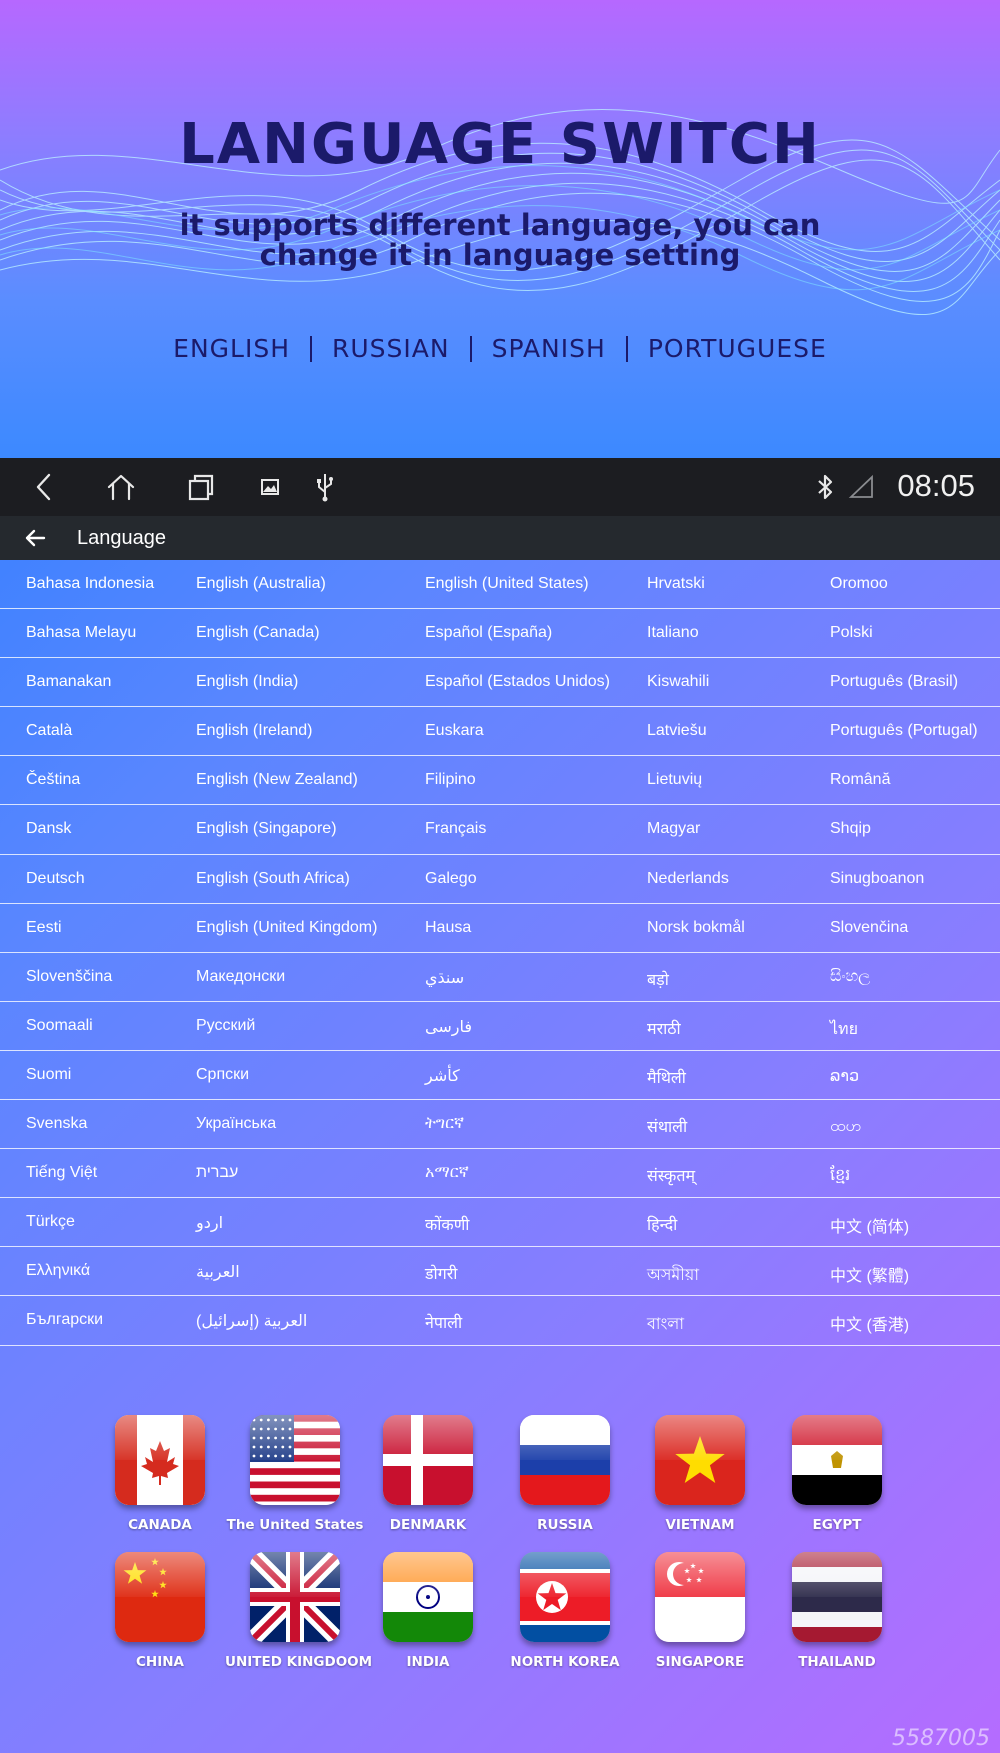  I want to click on language-option: हिन्दी, so click(662, 1224).